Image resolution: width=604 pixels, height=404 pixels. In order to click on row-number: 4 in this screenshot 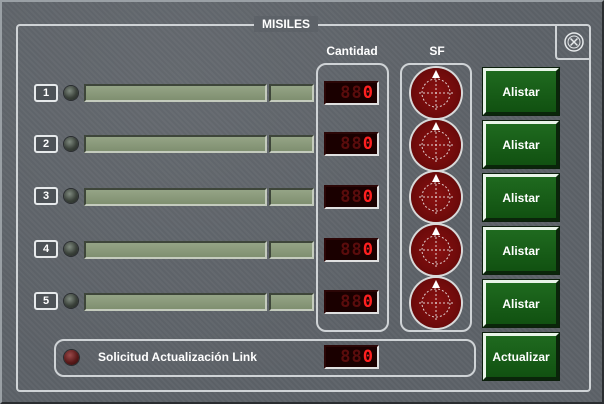, I will do `click(46, 249)`.